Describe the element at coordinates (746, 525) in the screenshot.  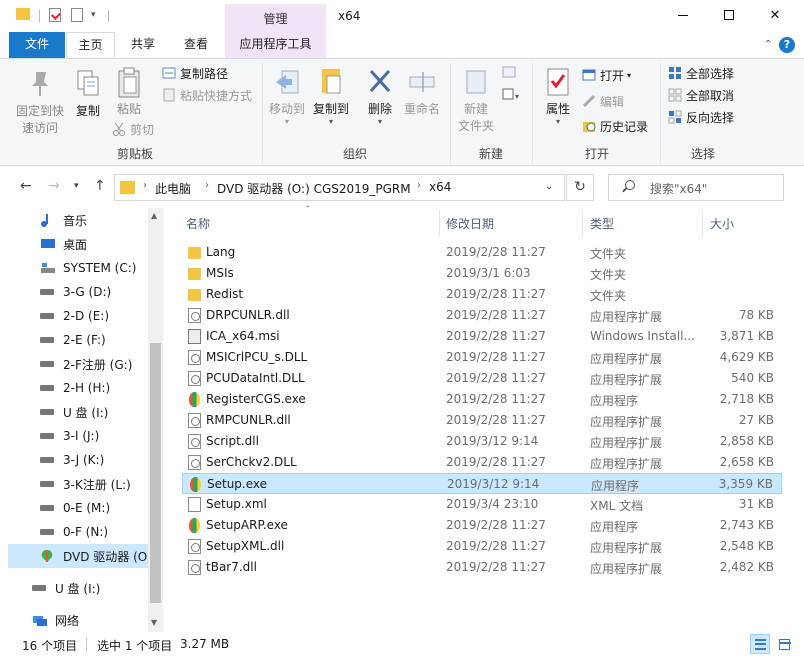
I see `file-size: 2,743 KB` at that location.